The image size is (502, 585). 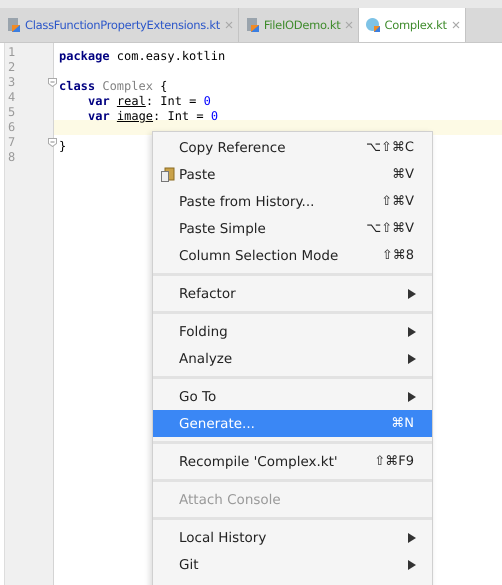 What do you see at coordinates (12, 142) in the screenshot?
I see `line-number: 7` at bounding box center [12, 142].